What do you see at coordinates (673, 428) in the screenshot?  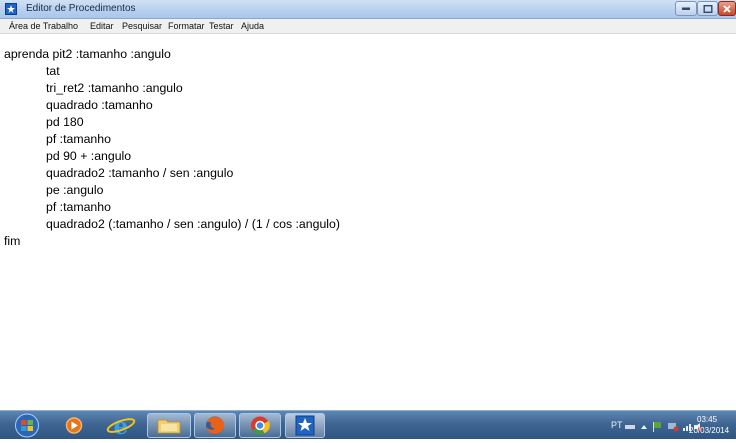 I see `network-icon` at bounding box center [673, 428].